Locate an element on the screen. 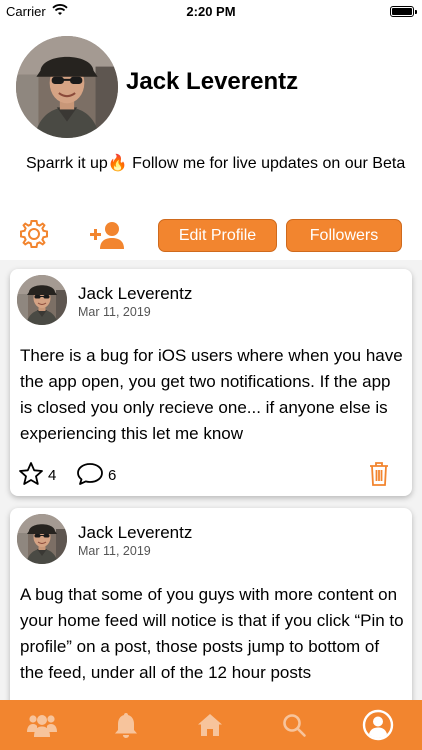  post-actions: 4 6 is located at coordinates (211, 474).